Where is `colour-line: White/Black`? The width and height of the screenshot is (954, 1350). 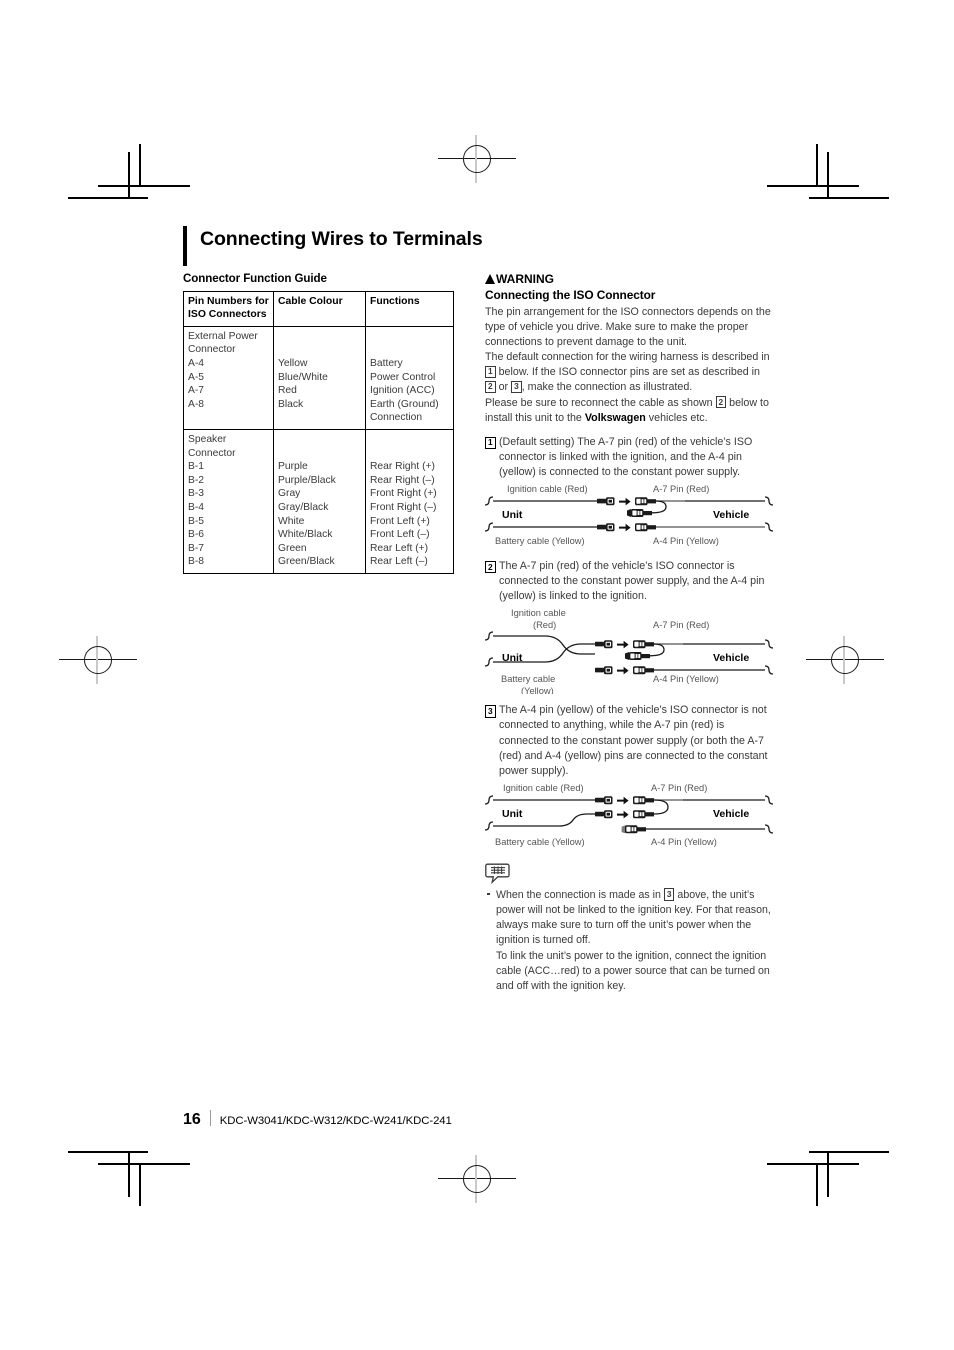 colour-line: White/Black is located at coordinates (305, 535).